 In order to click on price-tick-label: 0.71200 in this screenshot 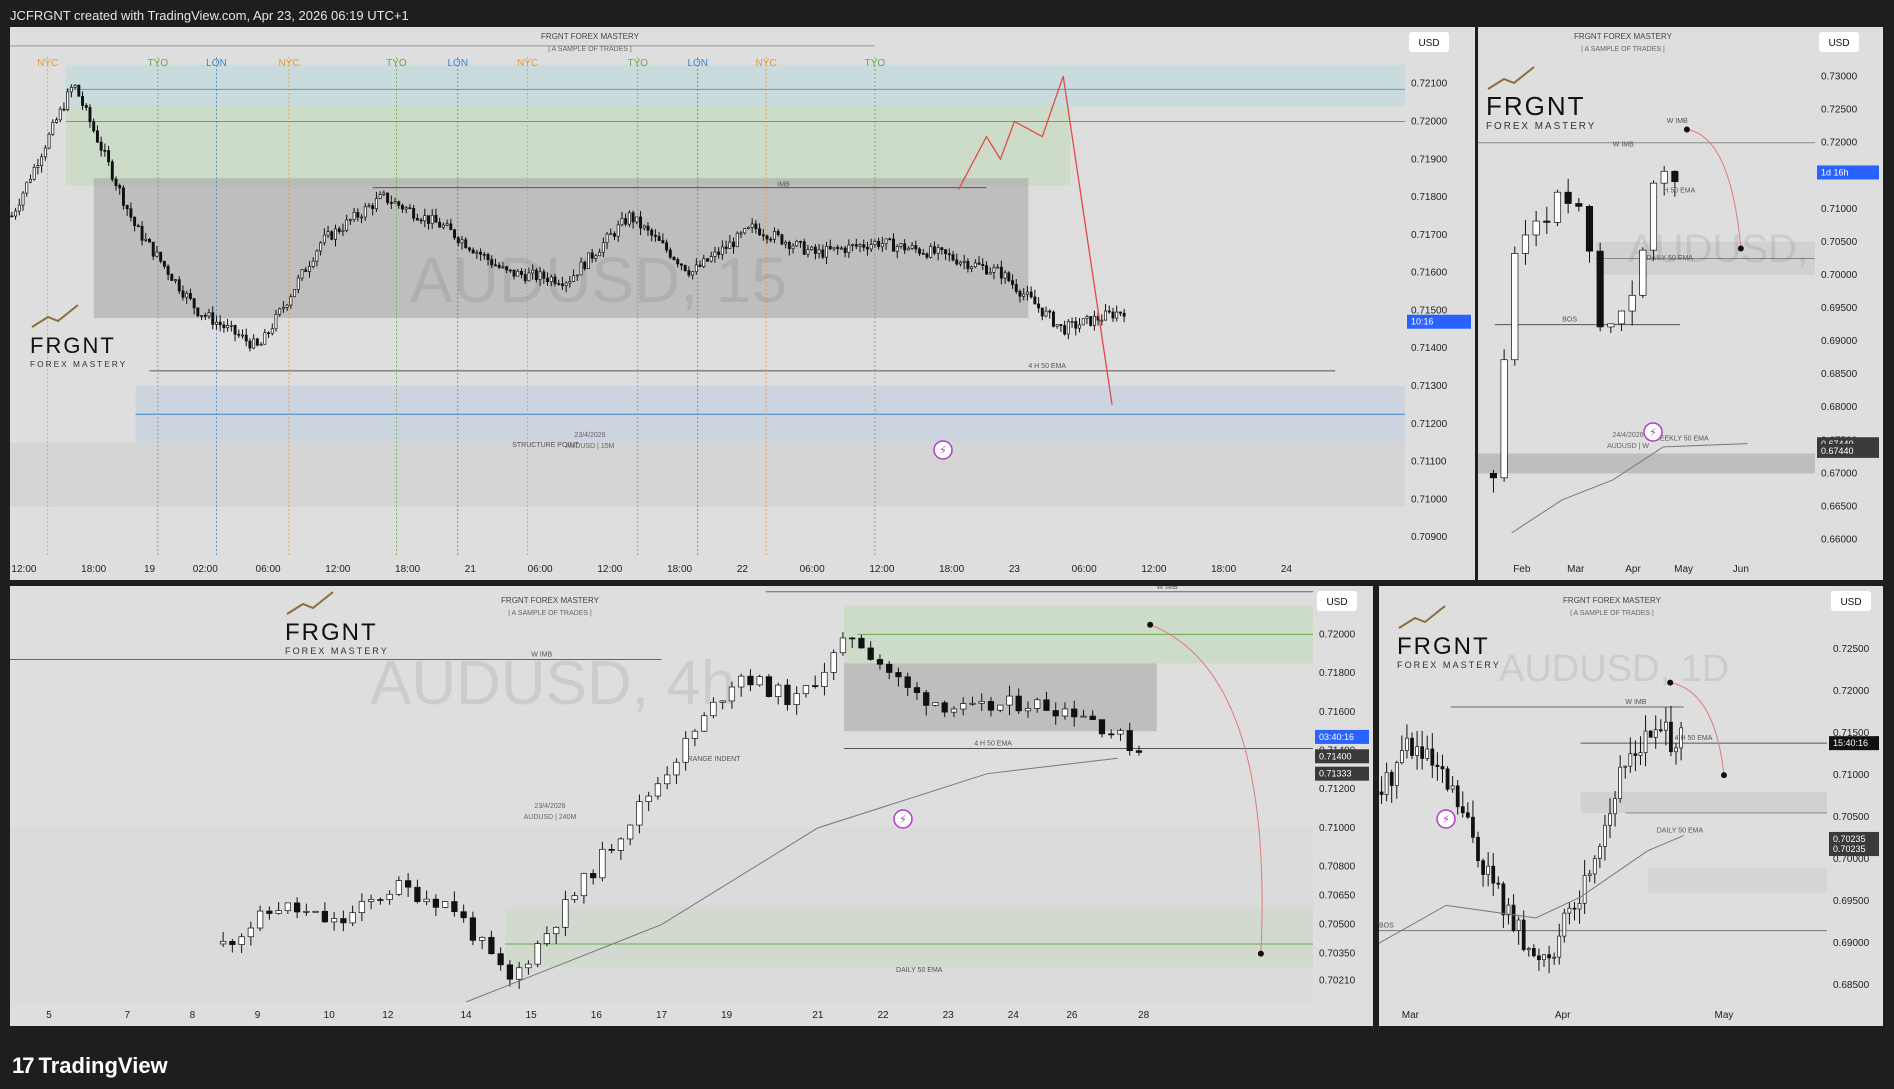, I will do `click(1337, 789)`.